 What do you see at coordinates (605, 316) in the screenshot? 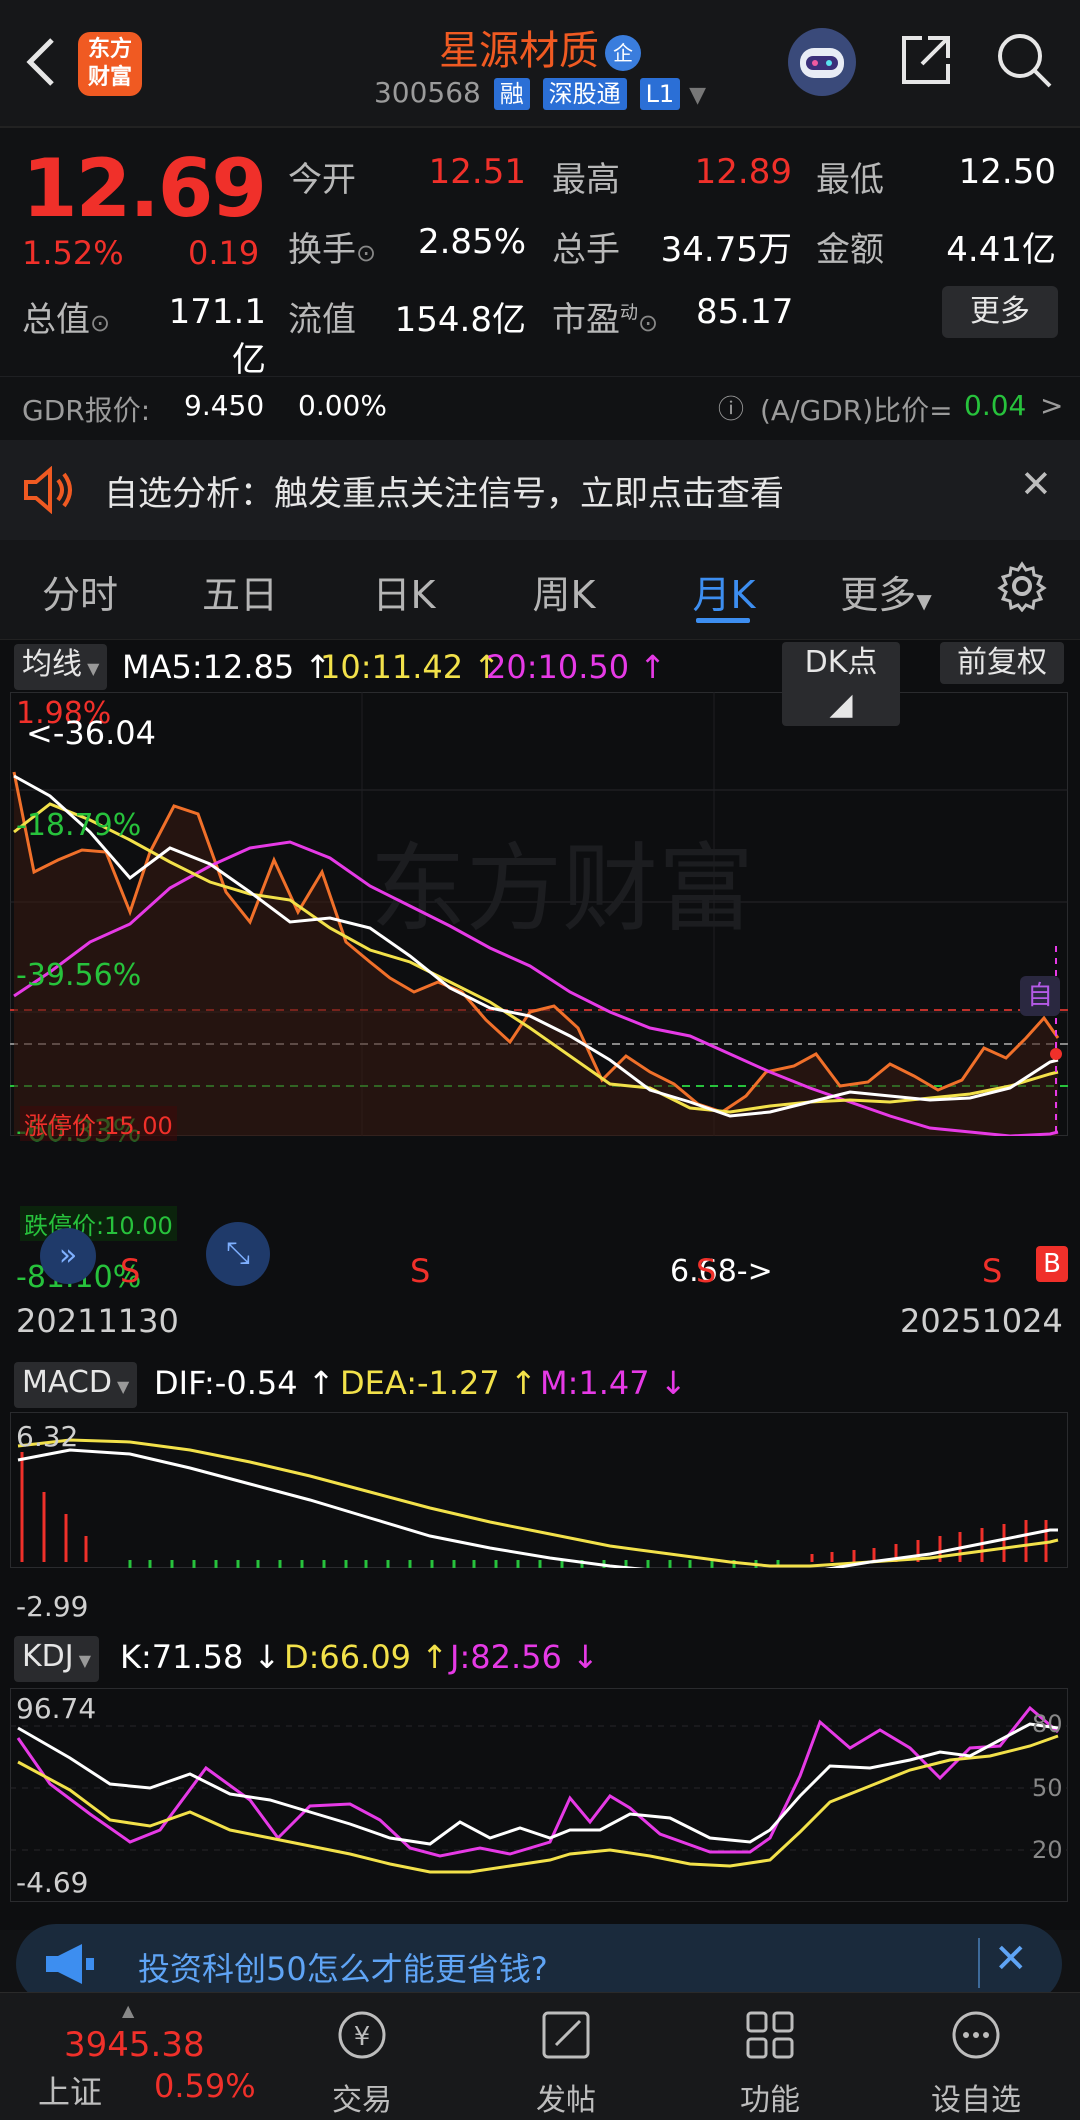
I see `pe-label: 市盈动⊙` at bounding box center [605, 316].